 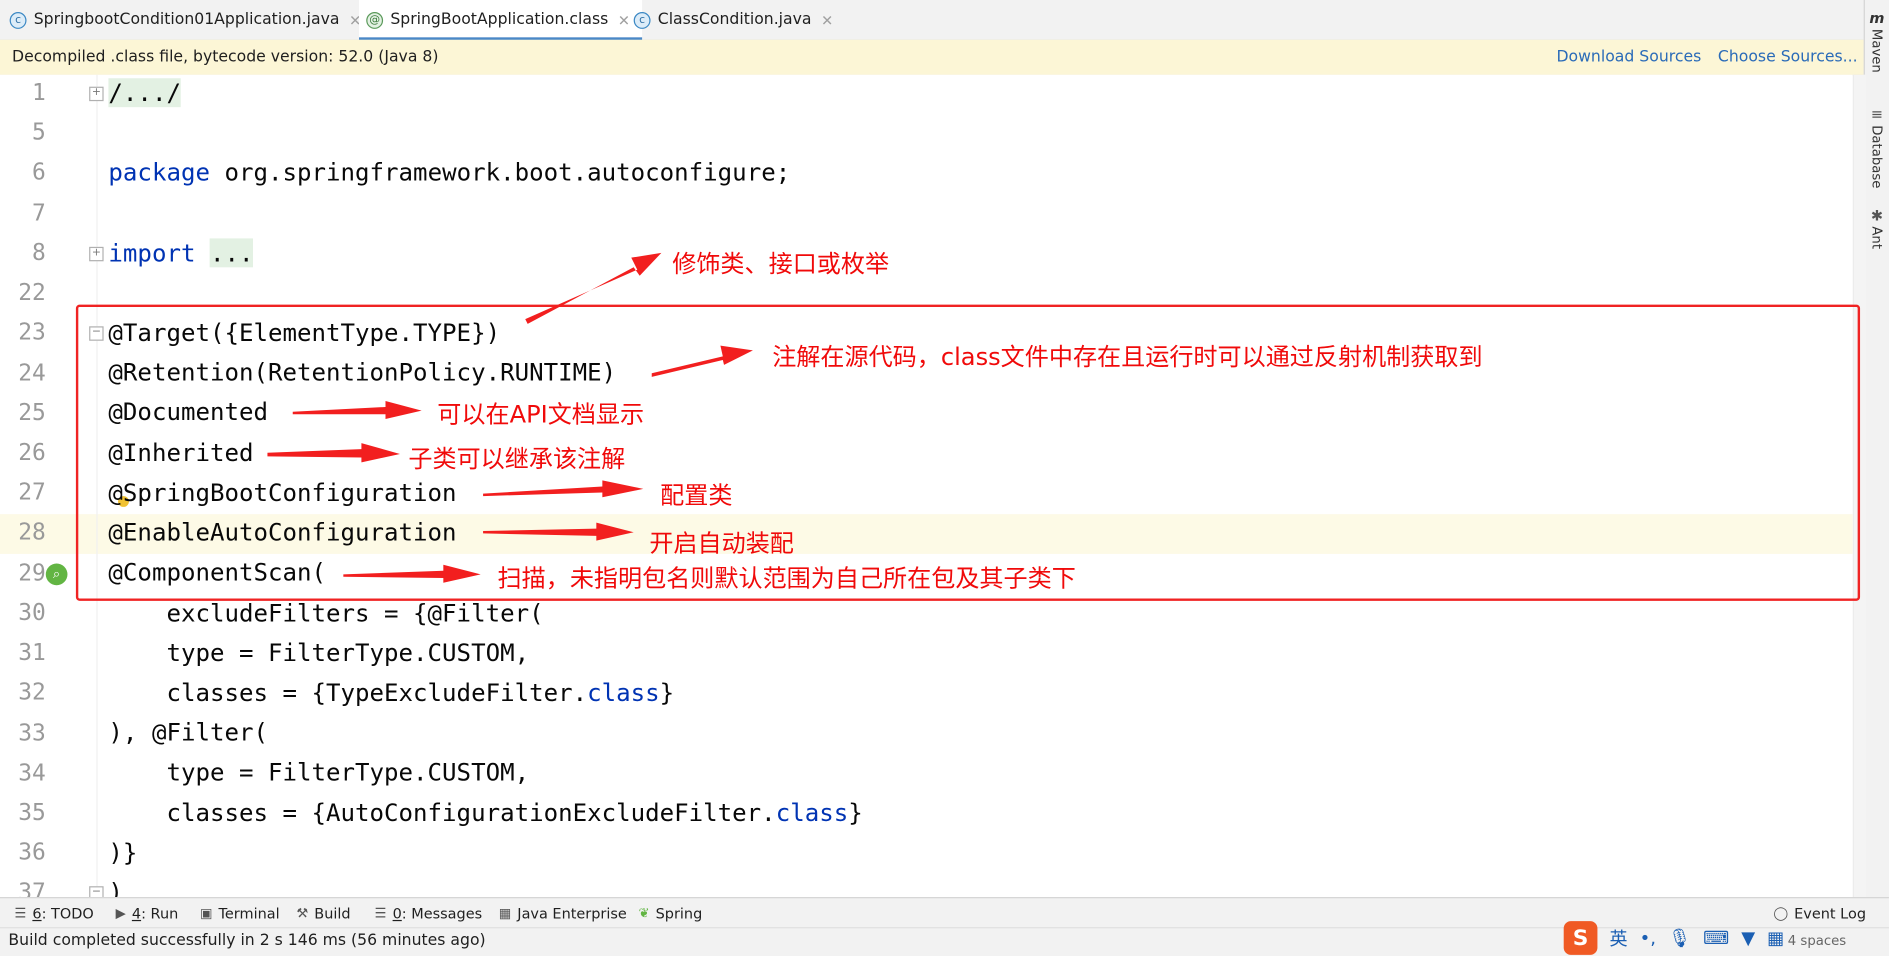 What do you see at coordinates (32, 692) in the screenshot?
I see `line-number: 32` at bounding box center [32, 692].